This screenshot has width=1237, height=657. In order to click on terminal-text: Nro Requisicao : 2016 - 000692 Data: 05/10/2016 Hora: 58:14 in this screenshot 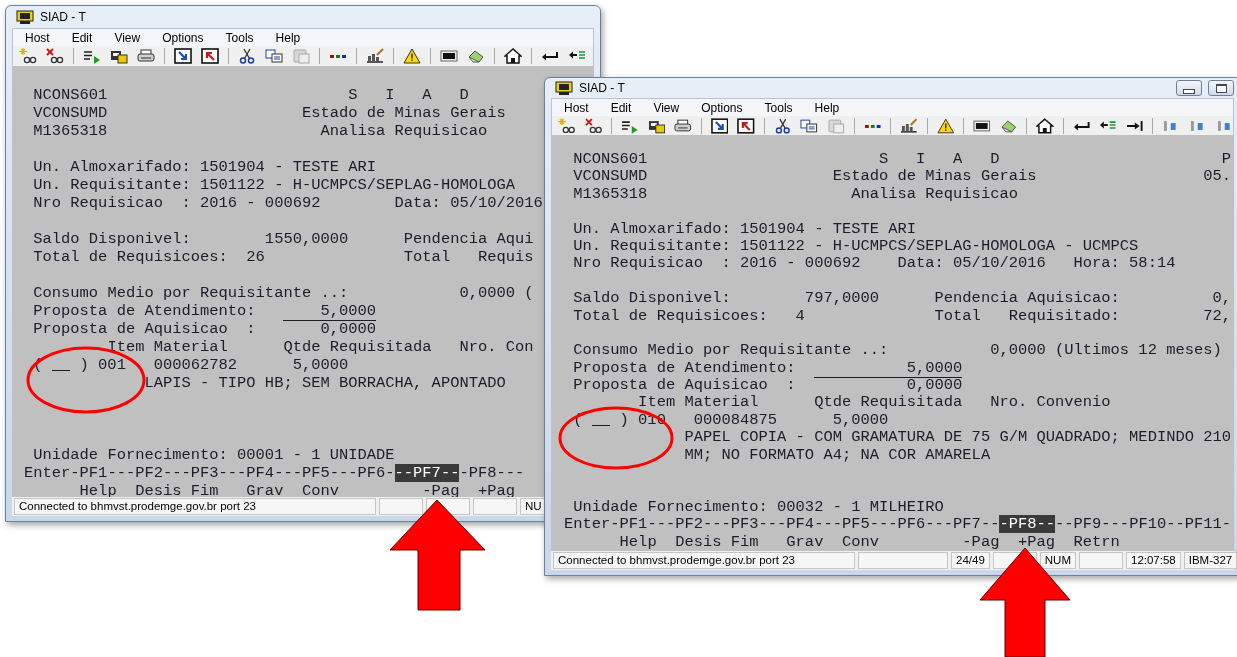, I will do `click(874, 263)`.